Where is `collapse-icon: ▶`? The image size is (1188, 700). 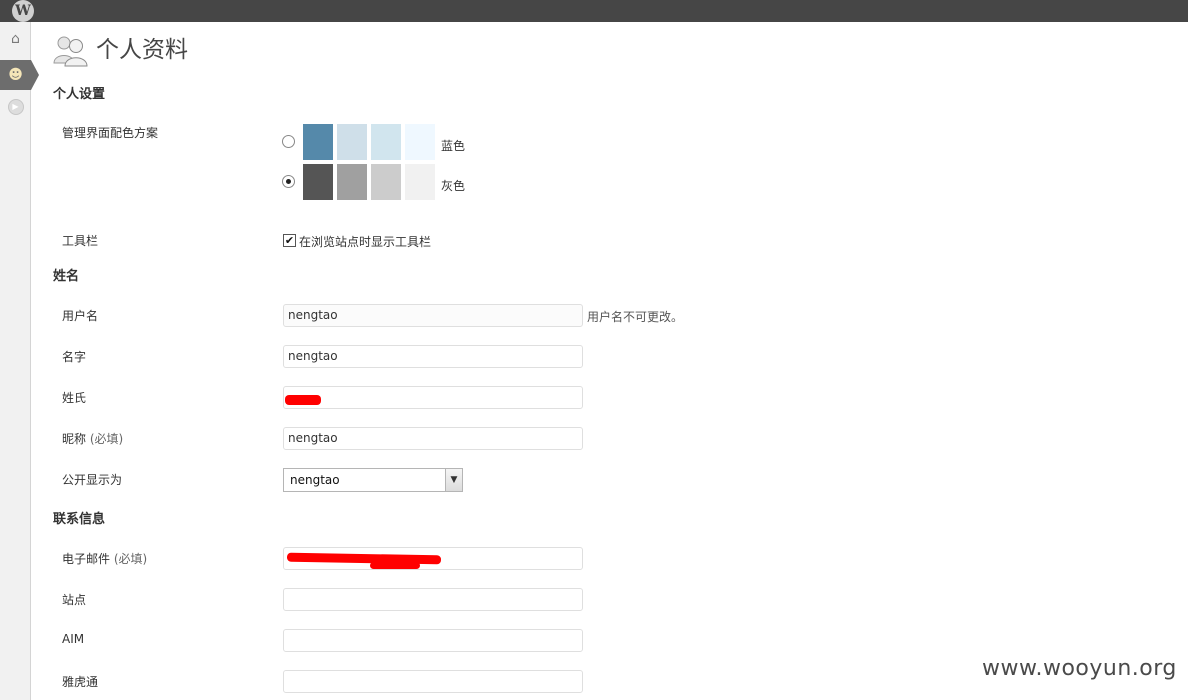
collapse-icon: ▶ is located at coordinates (15, 107).